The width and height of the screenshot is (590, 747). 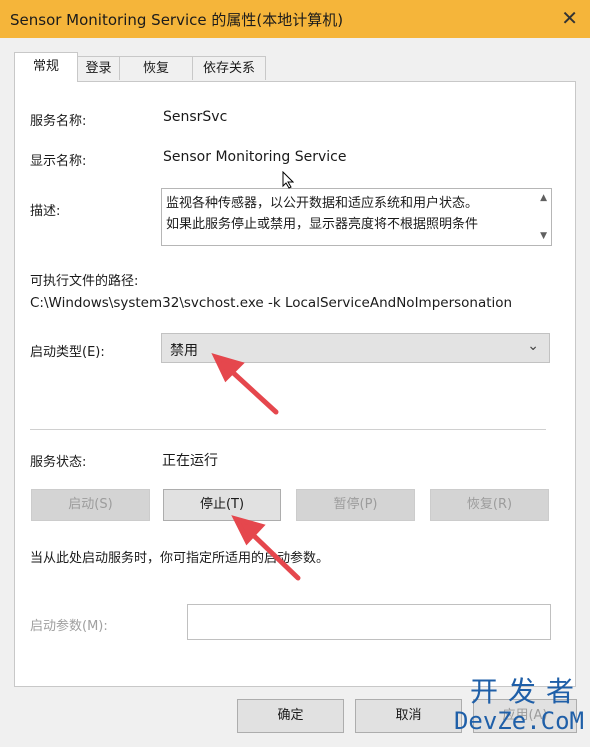 I want to click on tab-general: 常规, so click(x=46, y=67).